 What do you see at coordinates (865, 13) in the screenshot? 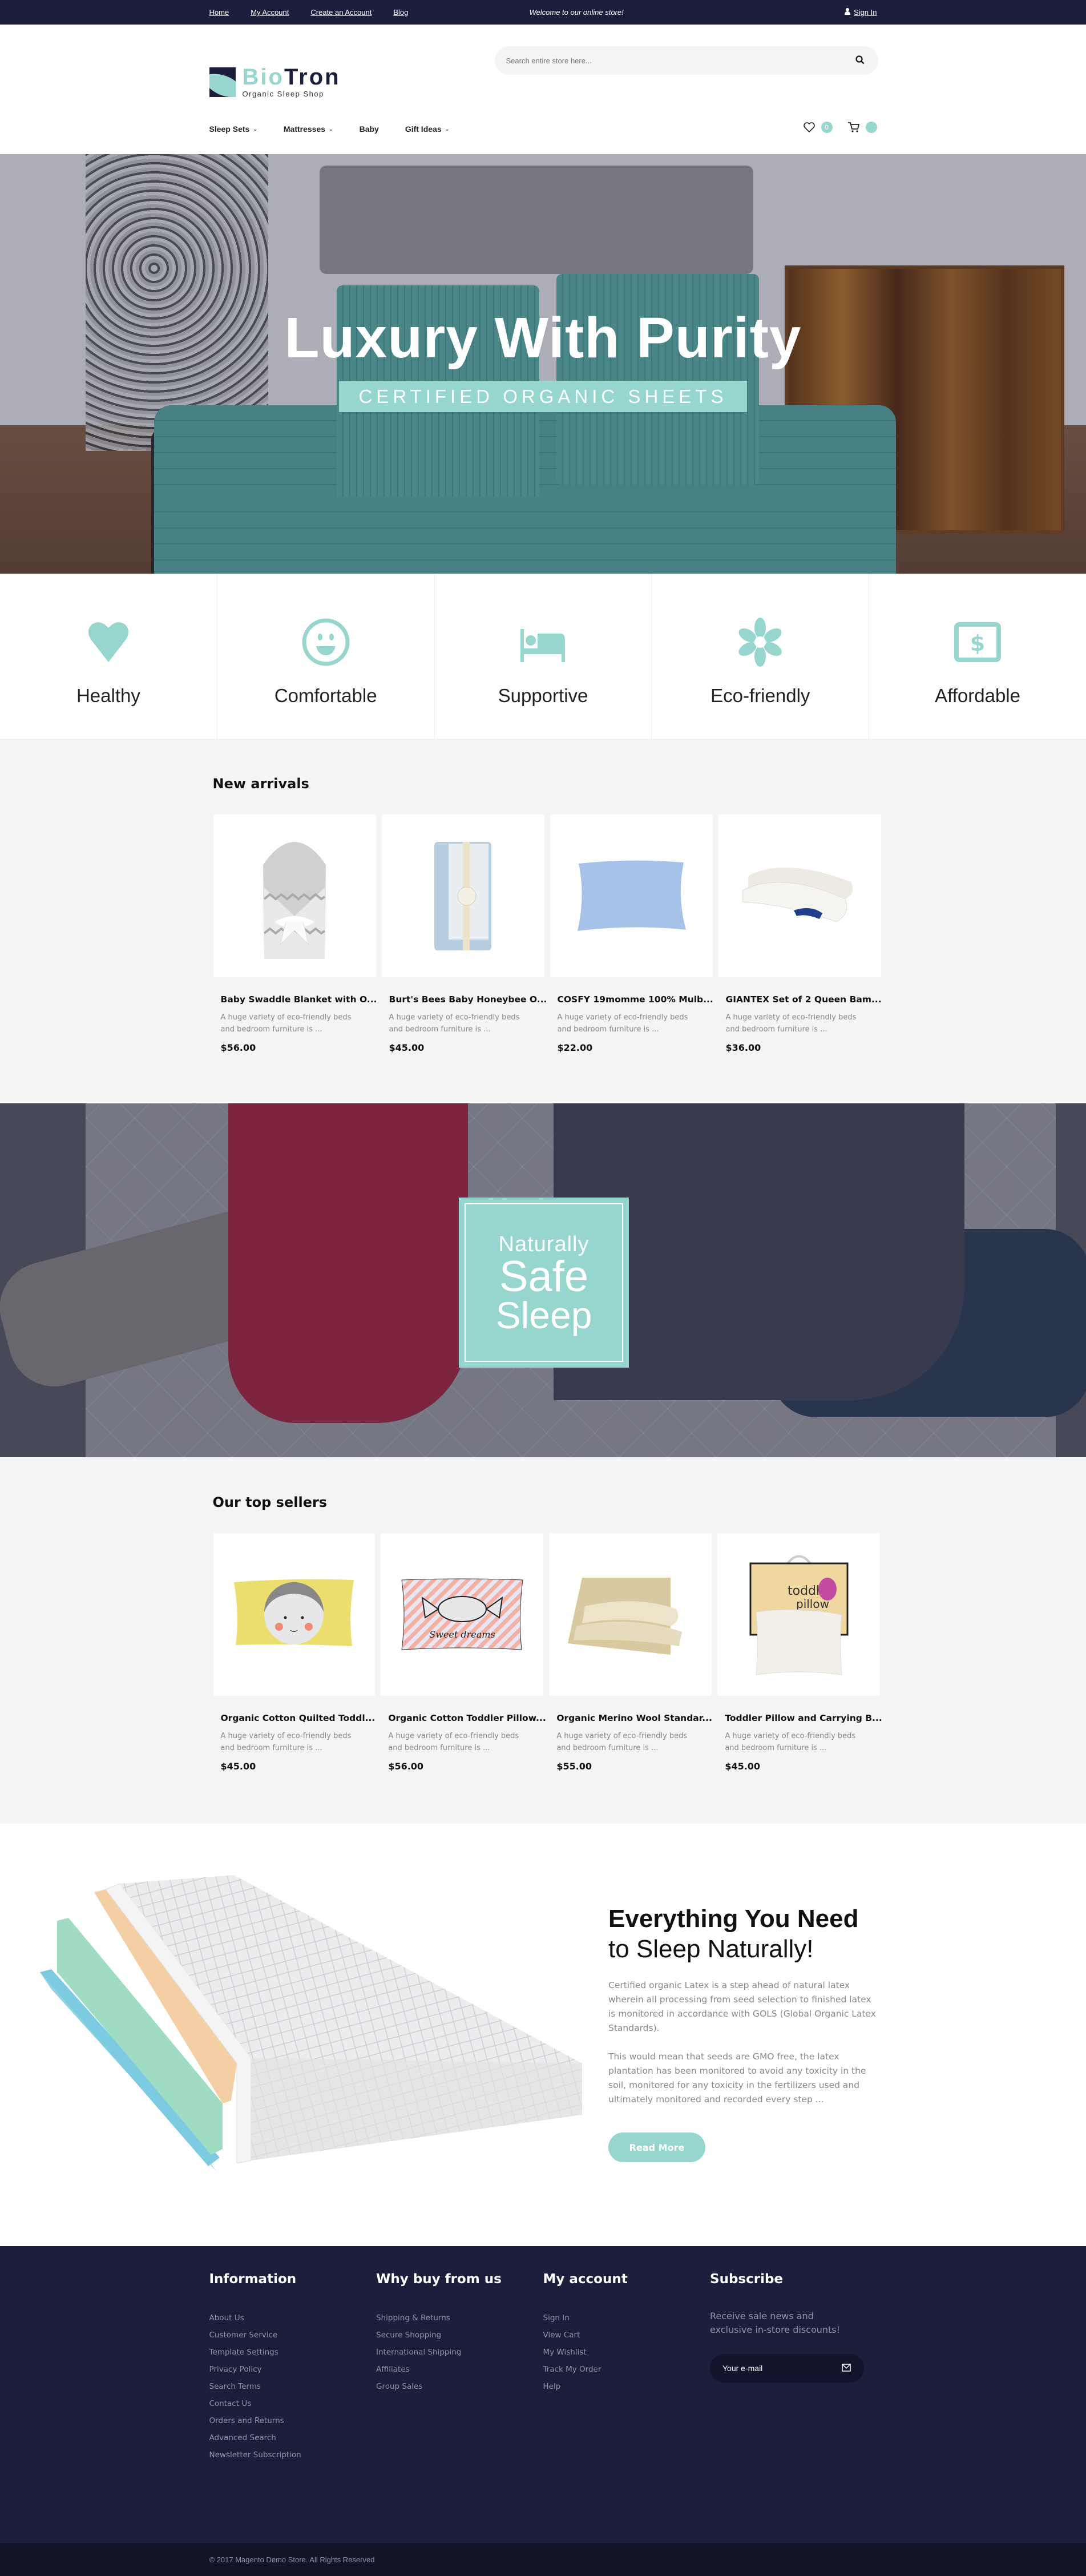
I see `sign-in-link: Sign In` at bounding box center [865, 13].